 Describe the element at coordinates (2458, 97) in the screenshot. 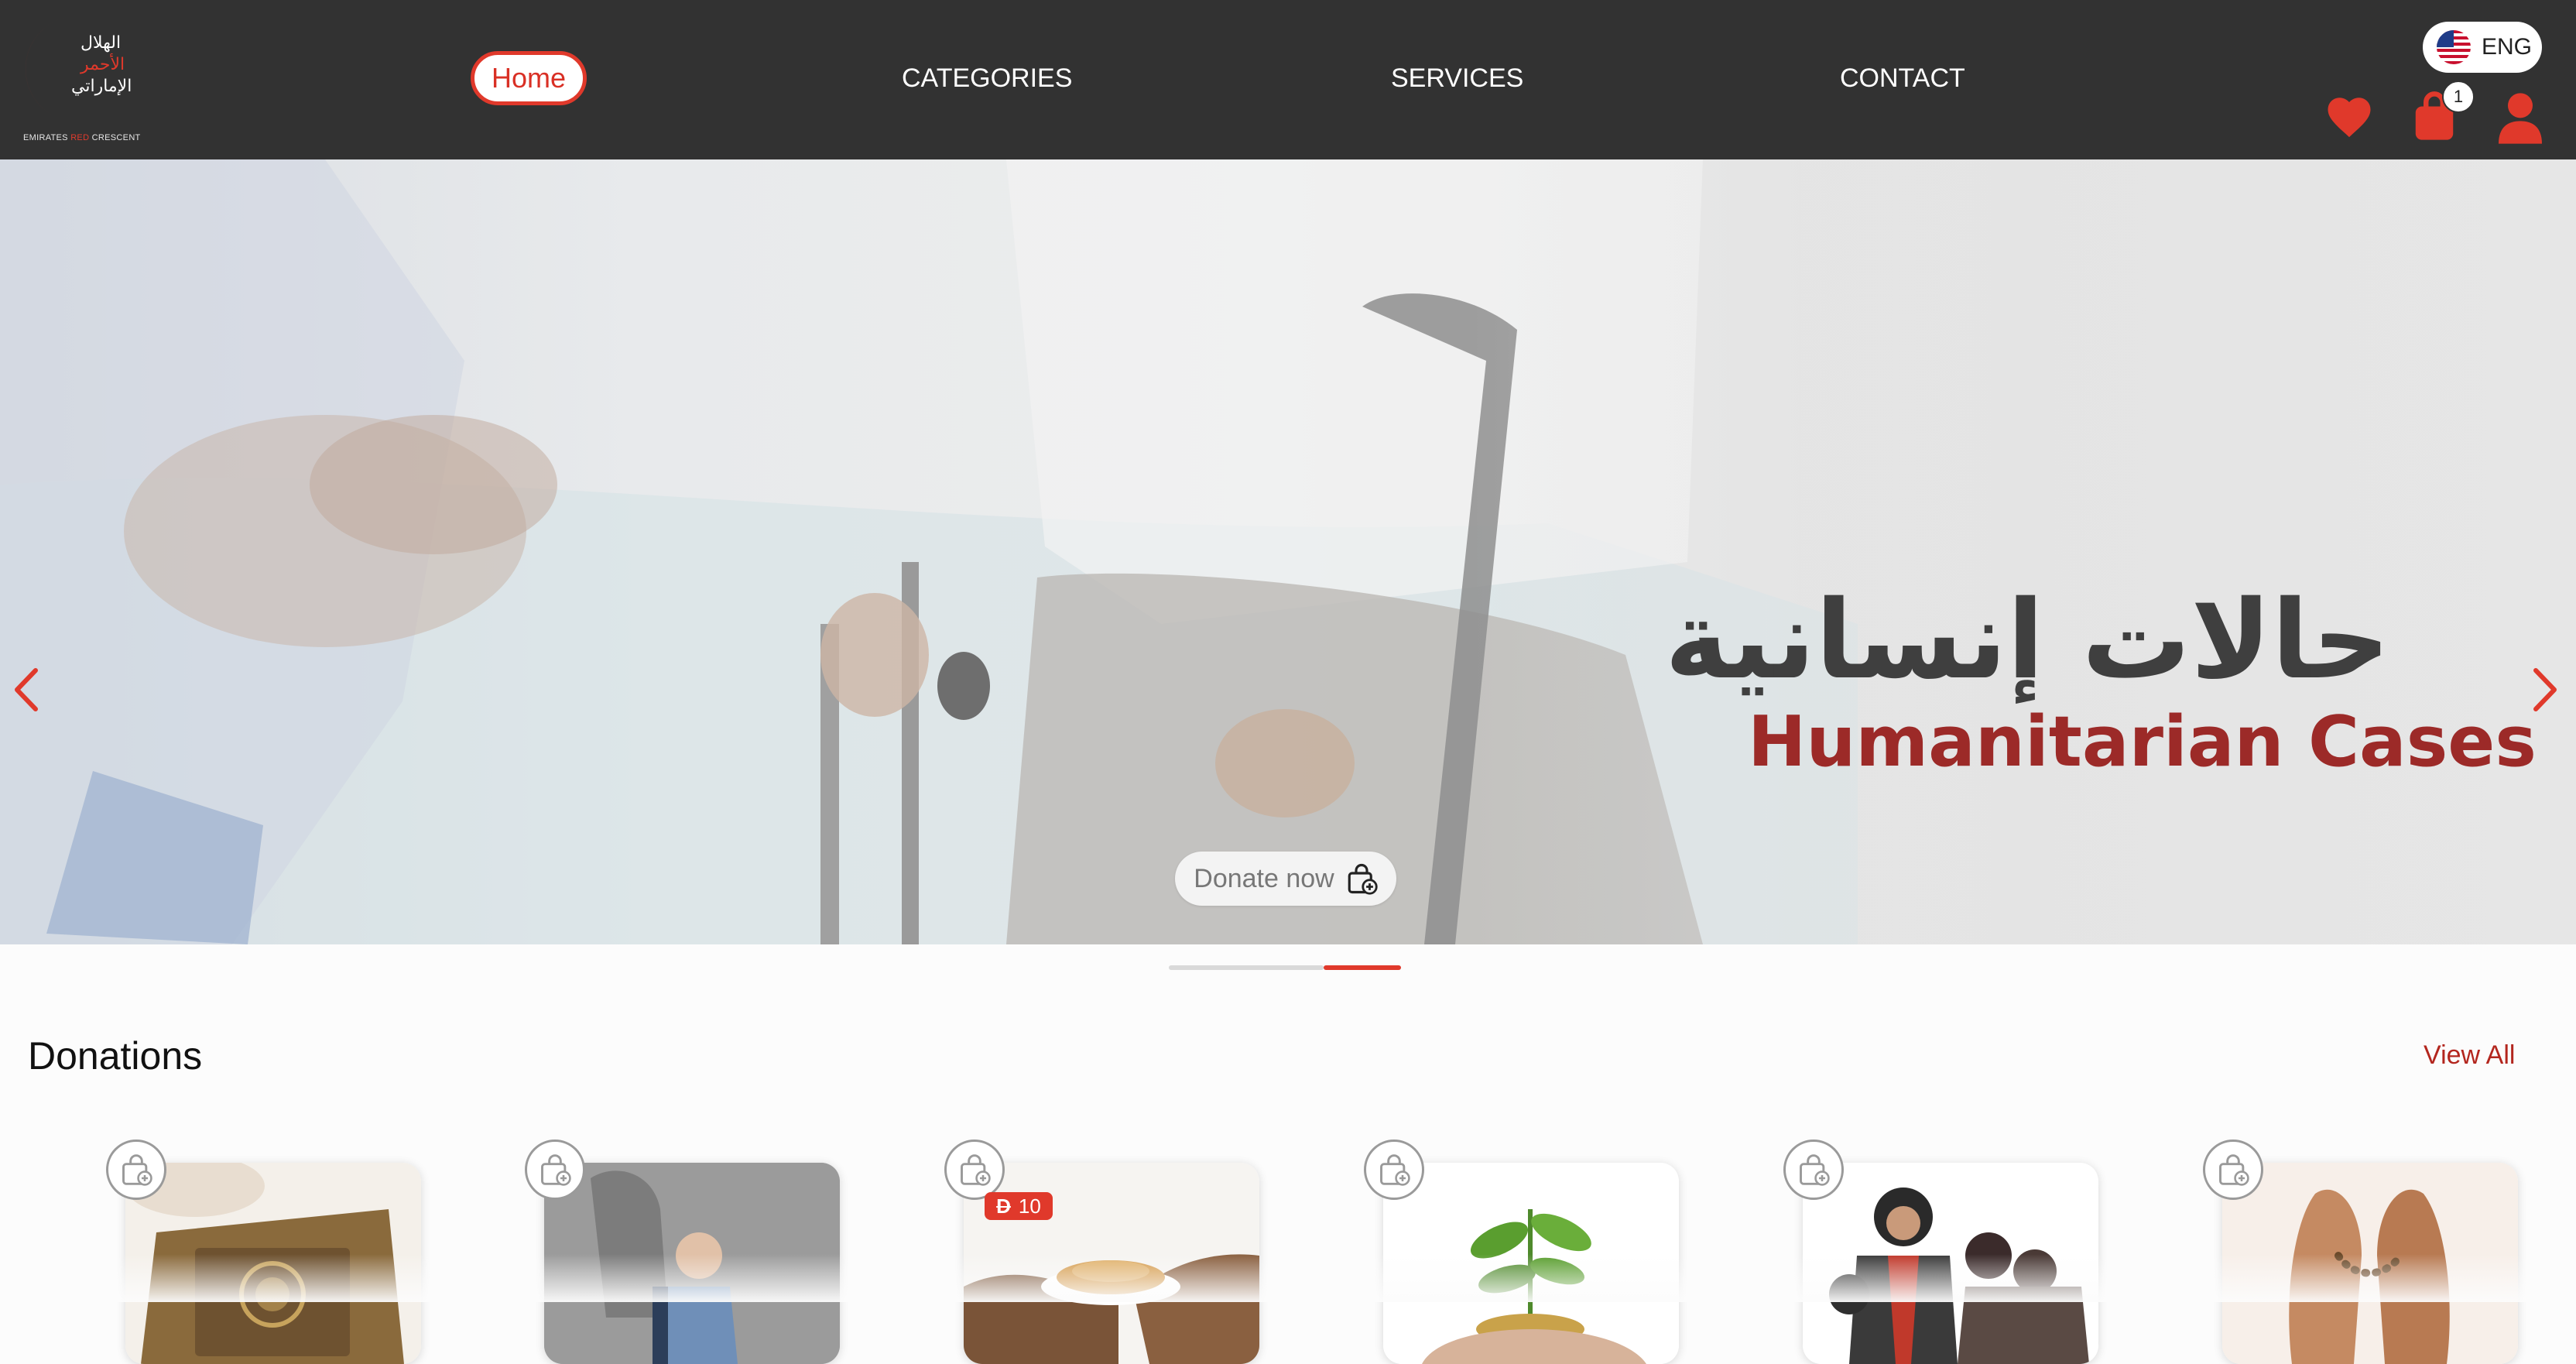

I see `cart-count-badge: 1` at that location.